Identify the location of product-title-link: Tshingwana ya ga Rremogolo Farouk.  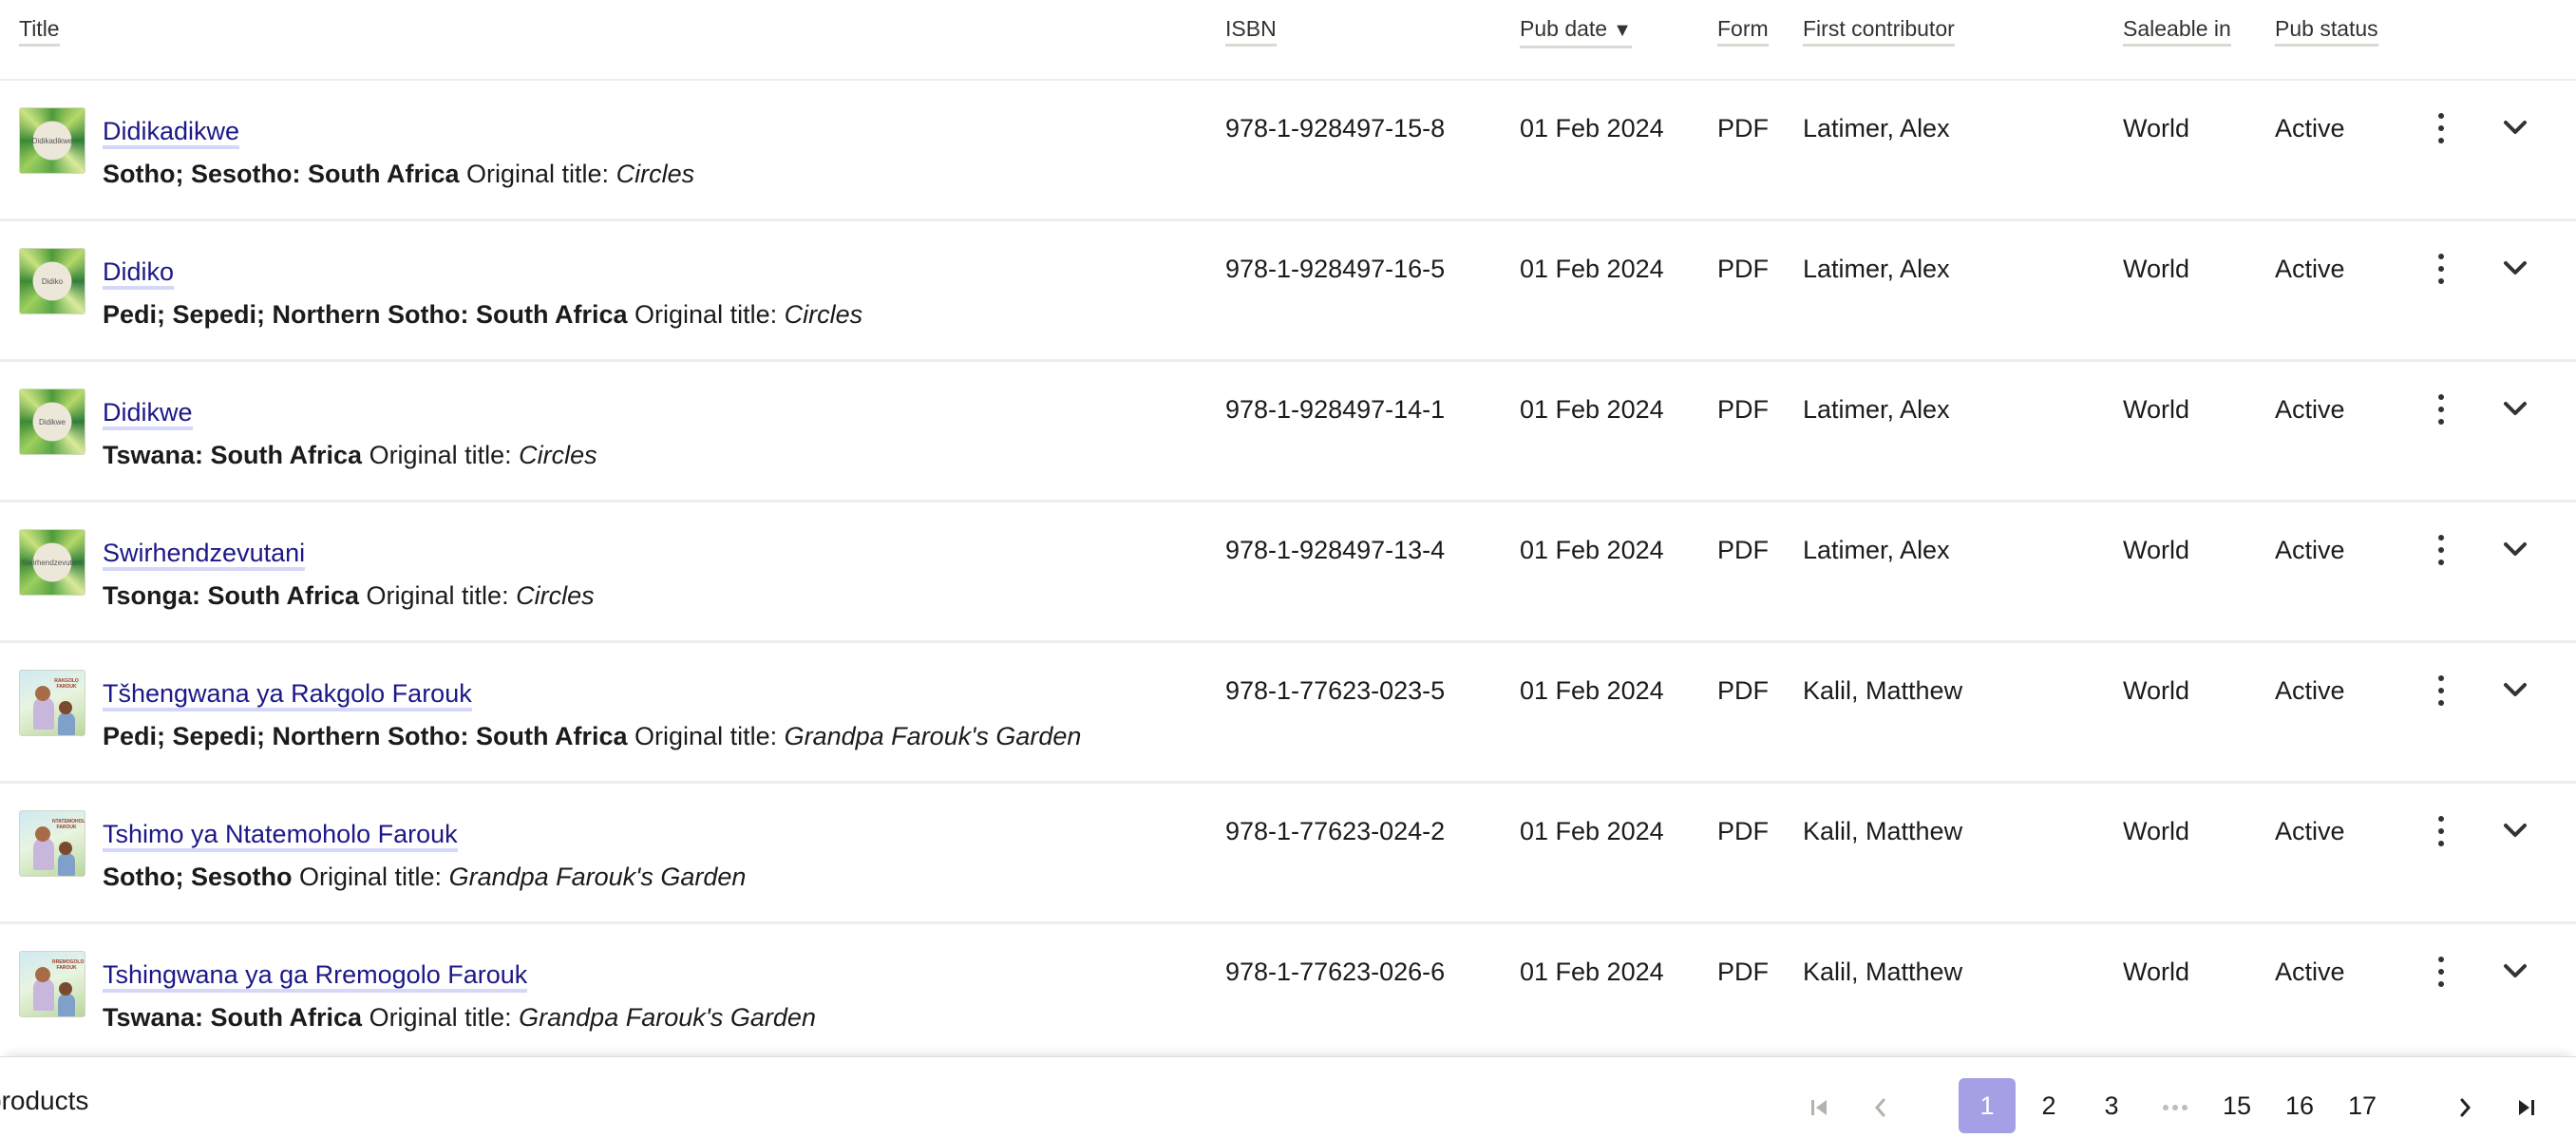
(315, 976).